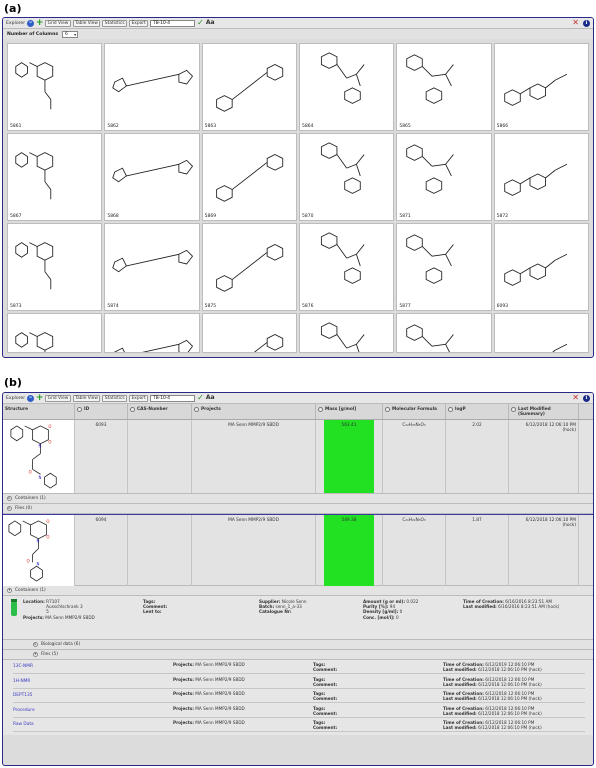  Describe the element at coordinates (477, 411) in the screenshot. I see `header-logp: logP` at that location.